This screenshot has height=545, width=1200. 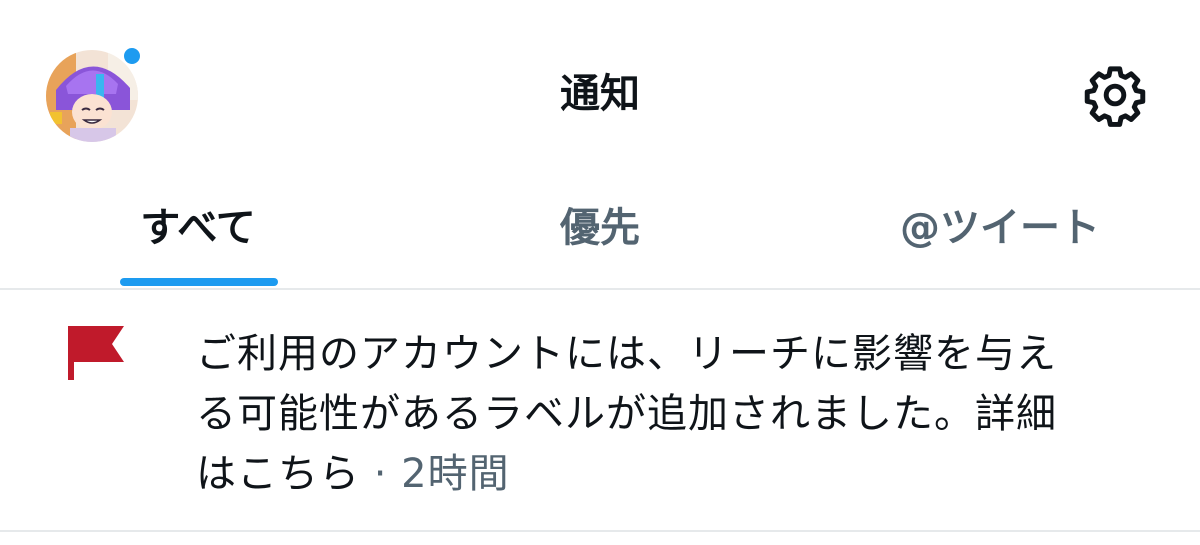 I want to click on unread-dot, so click(x=132, y=56).